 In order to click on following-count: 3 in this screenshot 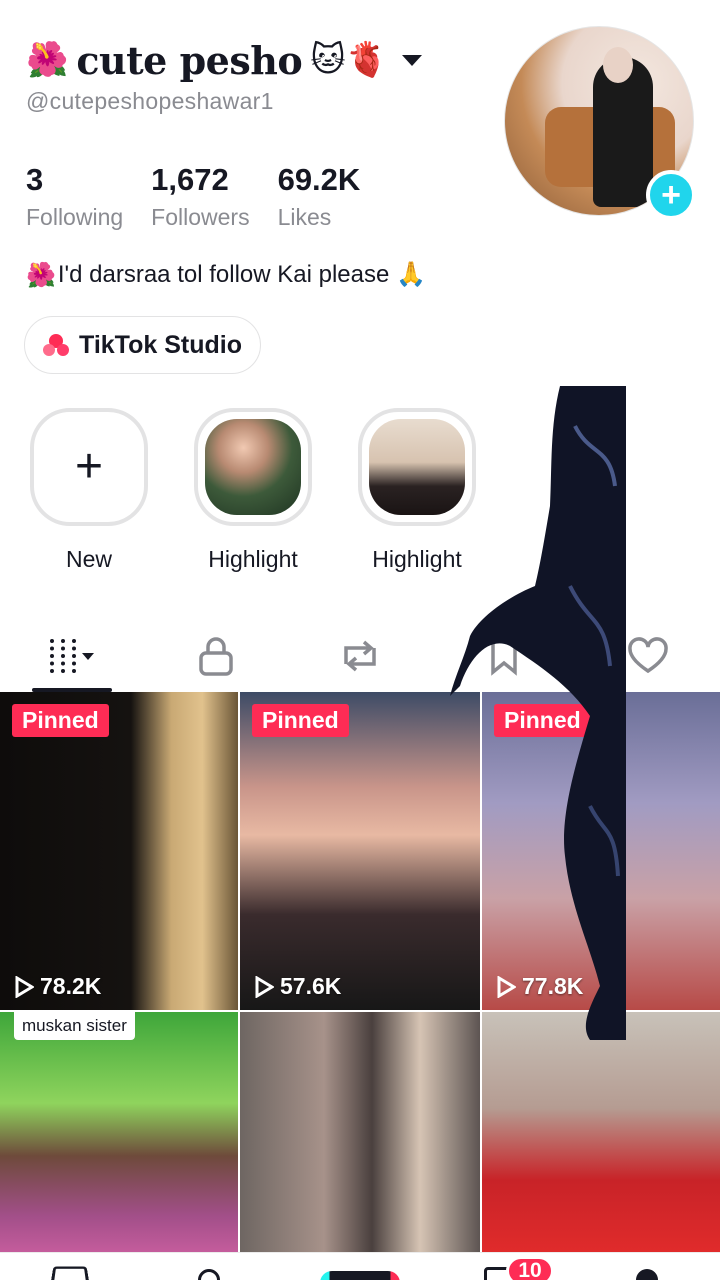, I will do `click(35, 179)`.